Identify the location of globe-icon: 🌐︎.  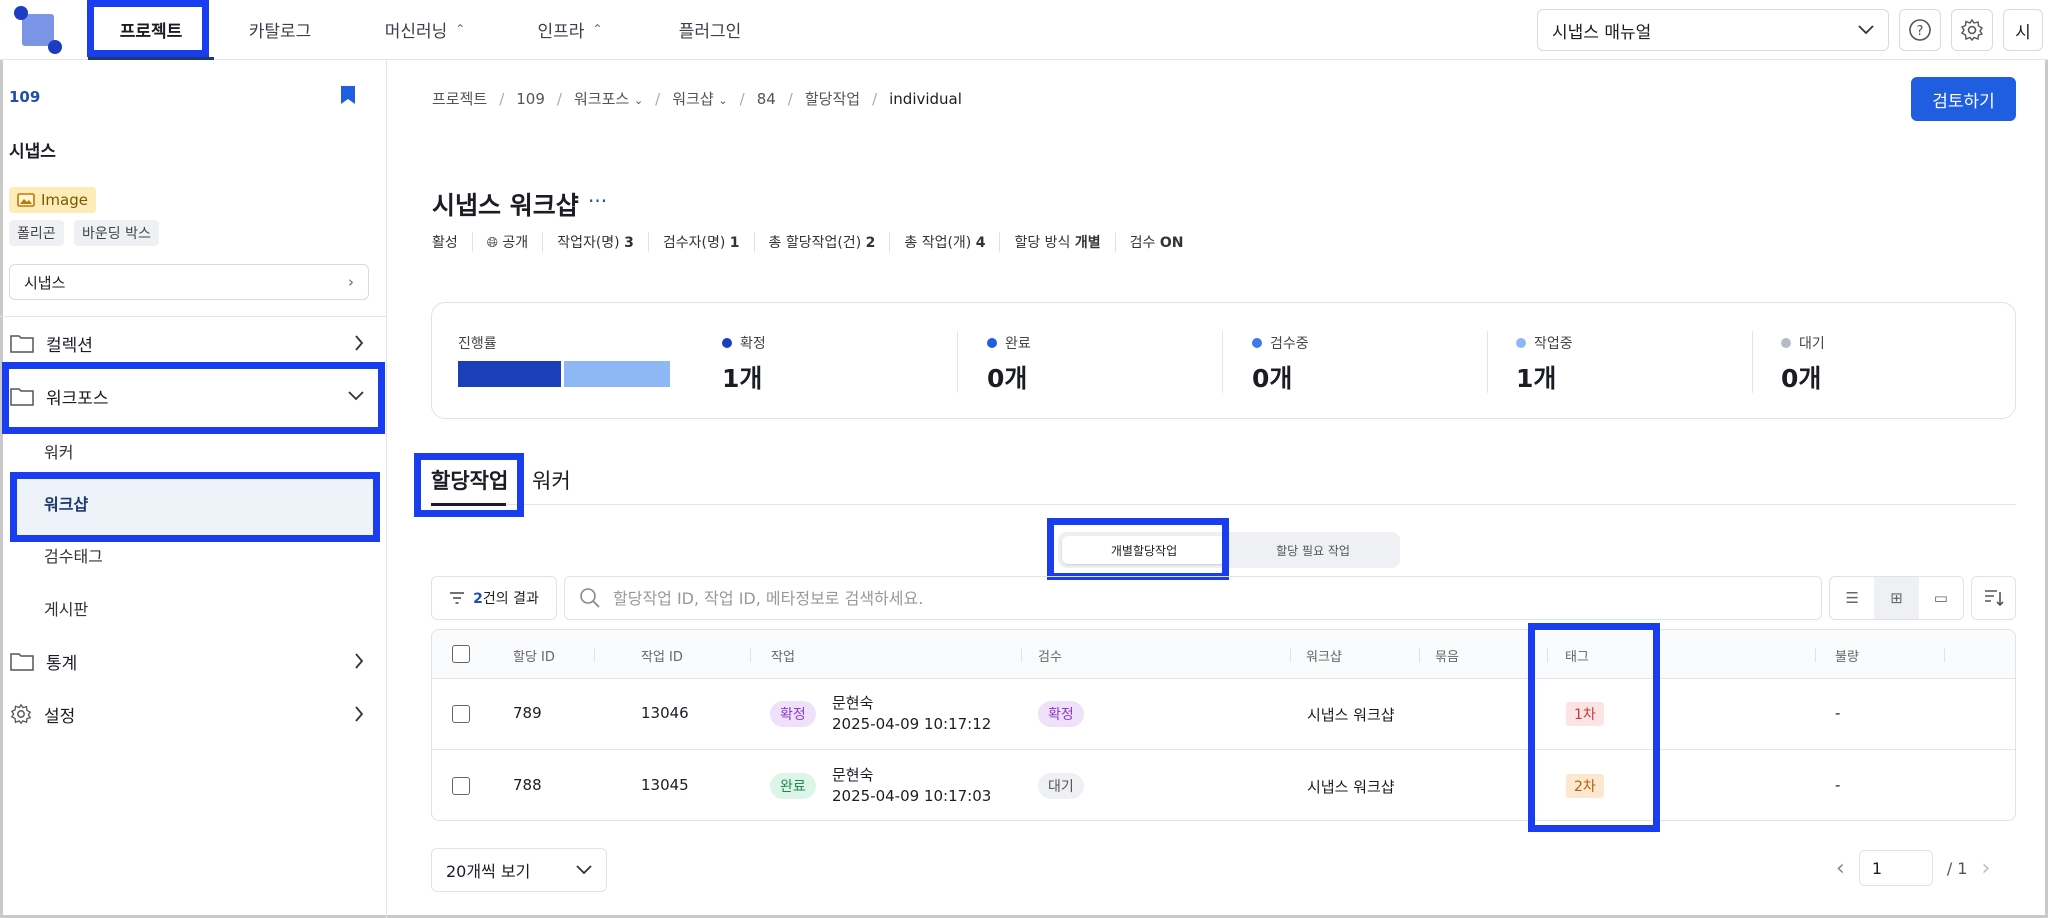
(492, 243).